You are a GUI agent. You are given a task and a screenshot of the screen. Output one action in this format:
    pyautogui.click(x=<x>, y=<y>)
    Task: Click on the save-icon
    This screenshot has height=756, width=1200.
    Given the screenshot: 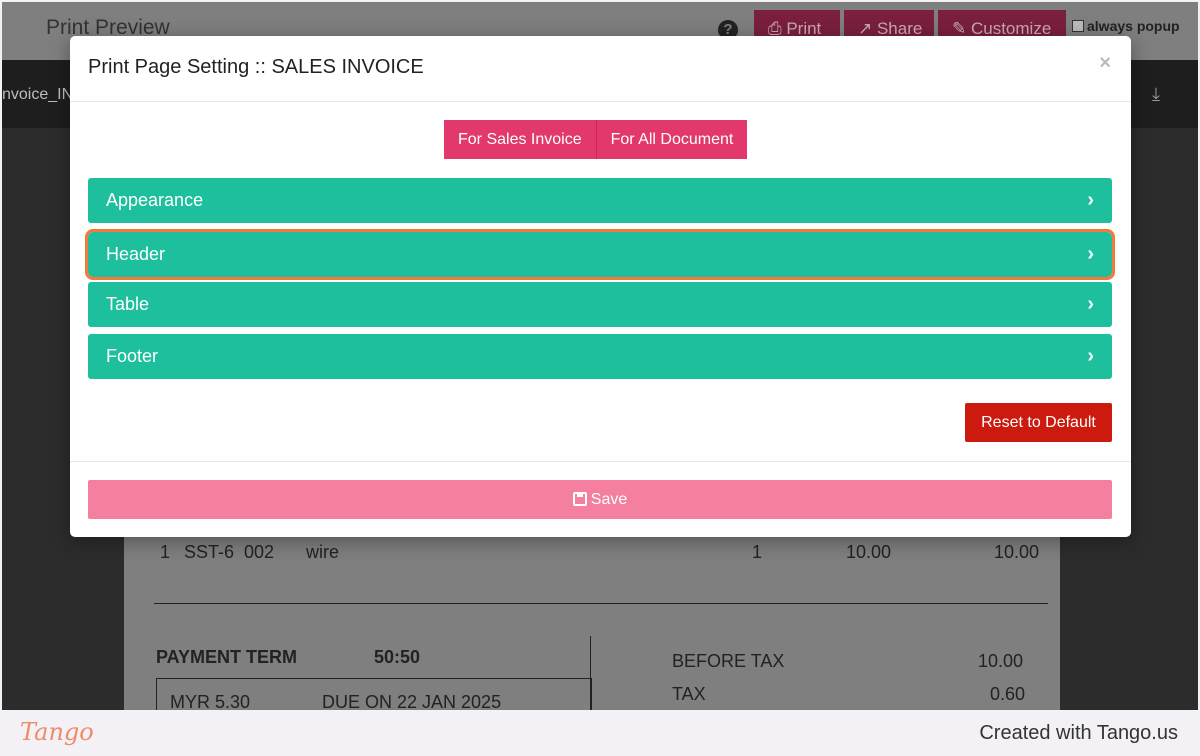 What is the action you would take?
    pyautogui.click(x=579, y=499)
    